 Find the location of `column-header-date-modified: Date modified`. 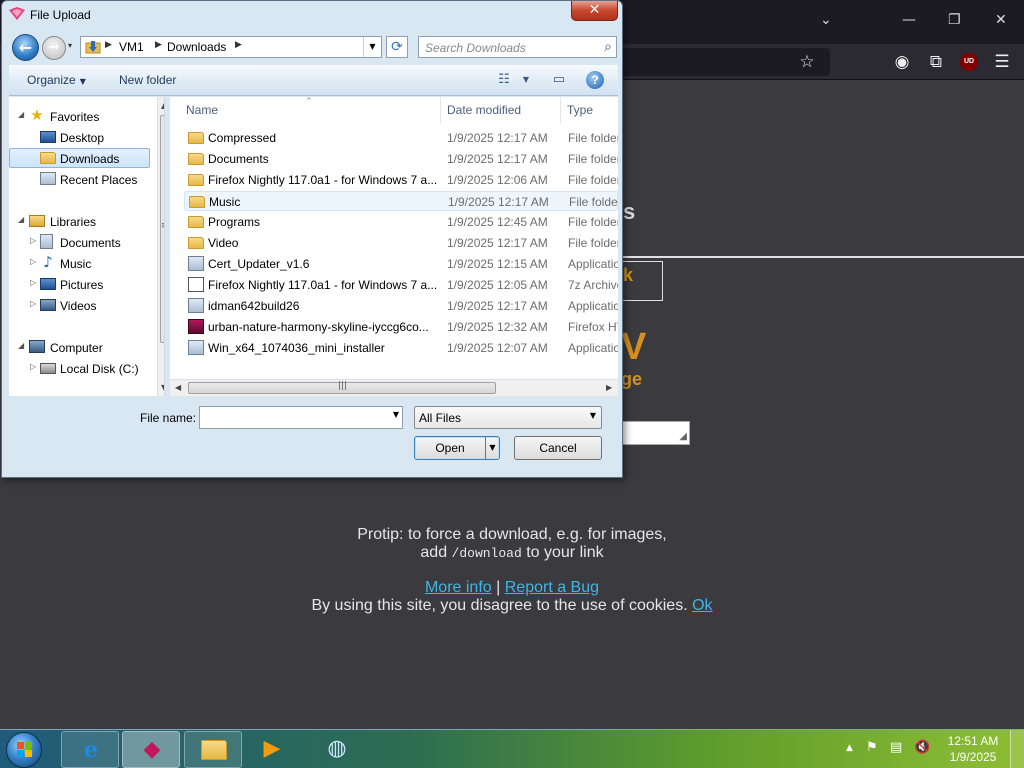

column-header-date-modified: Date modified is located at coordinates (484, 110).